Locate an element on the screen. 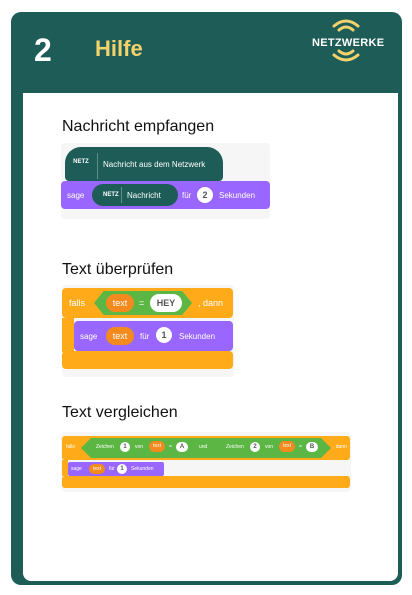  section-title-check: Text überprüfen is located at coordinates (118, 269).